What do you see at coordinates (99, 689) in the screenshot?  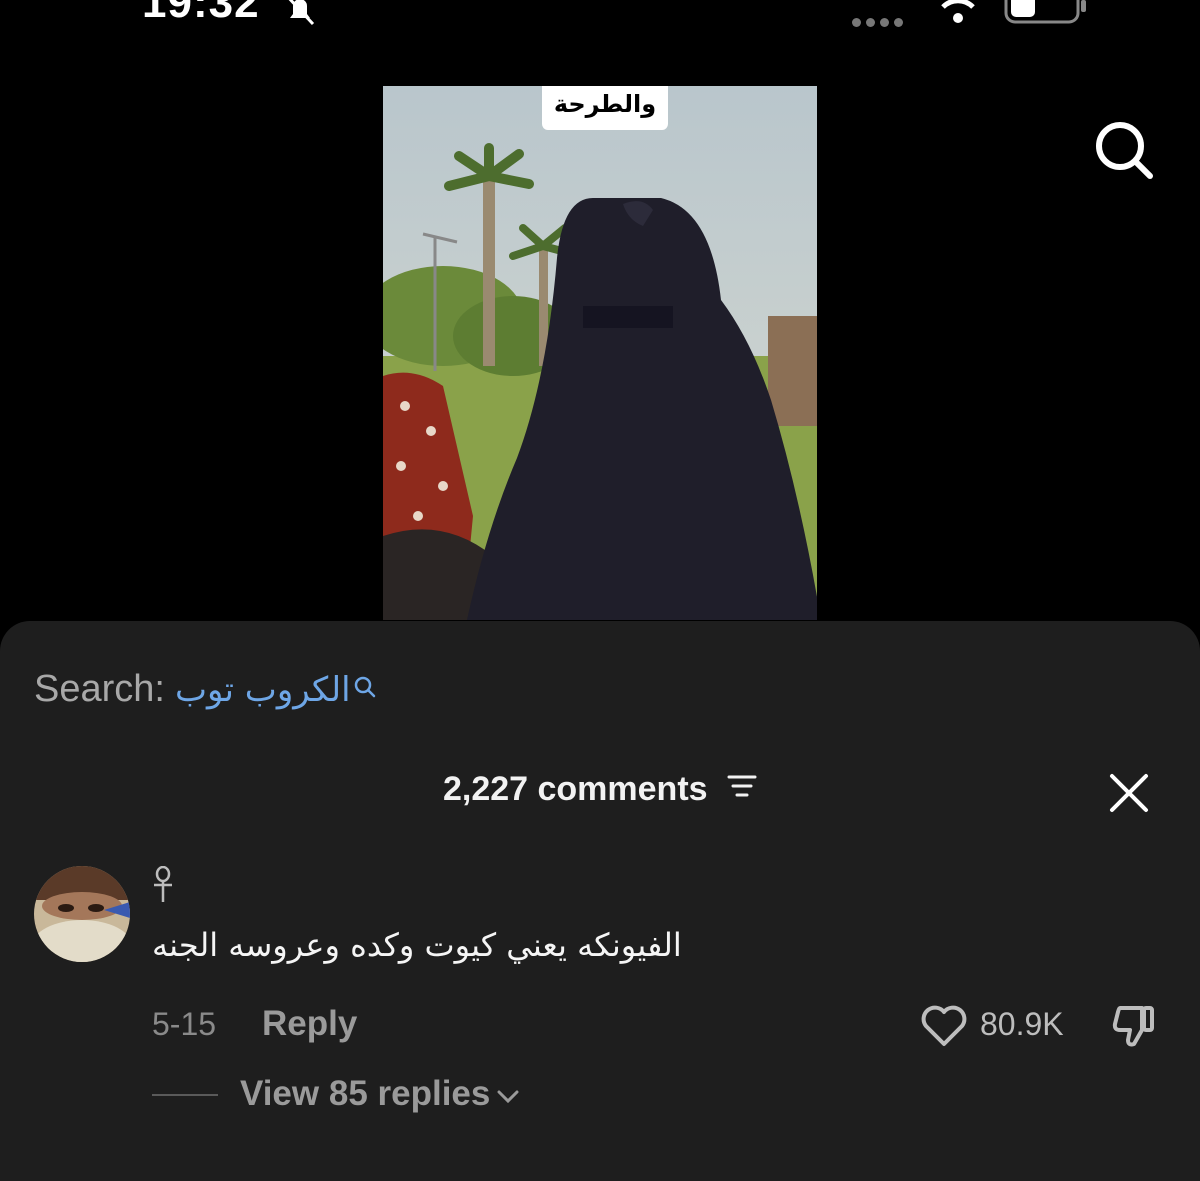 I see `search-label: Search:` at bounding box center [99, 689].